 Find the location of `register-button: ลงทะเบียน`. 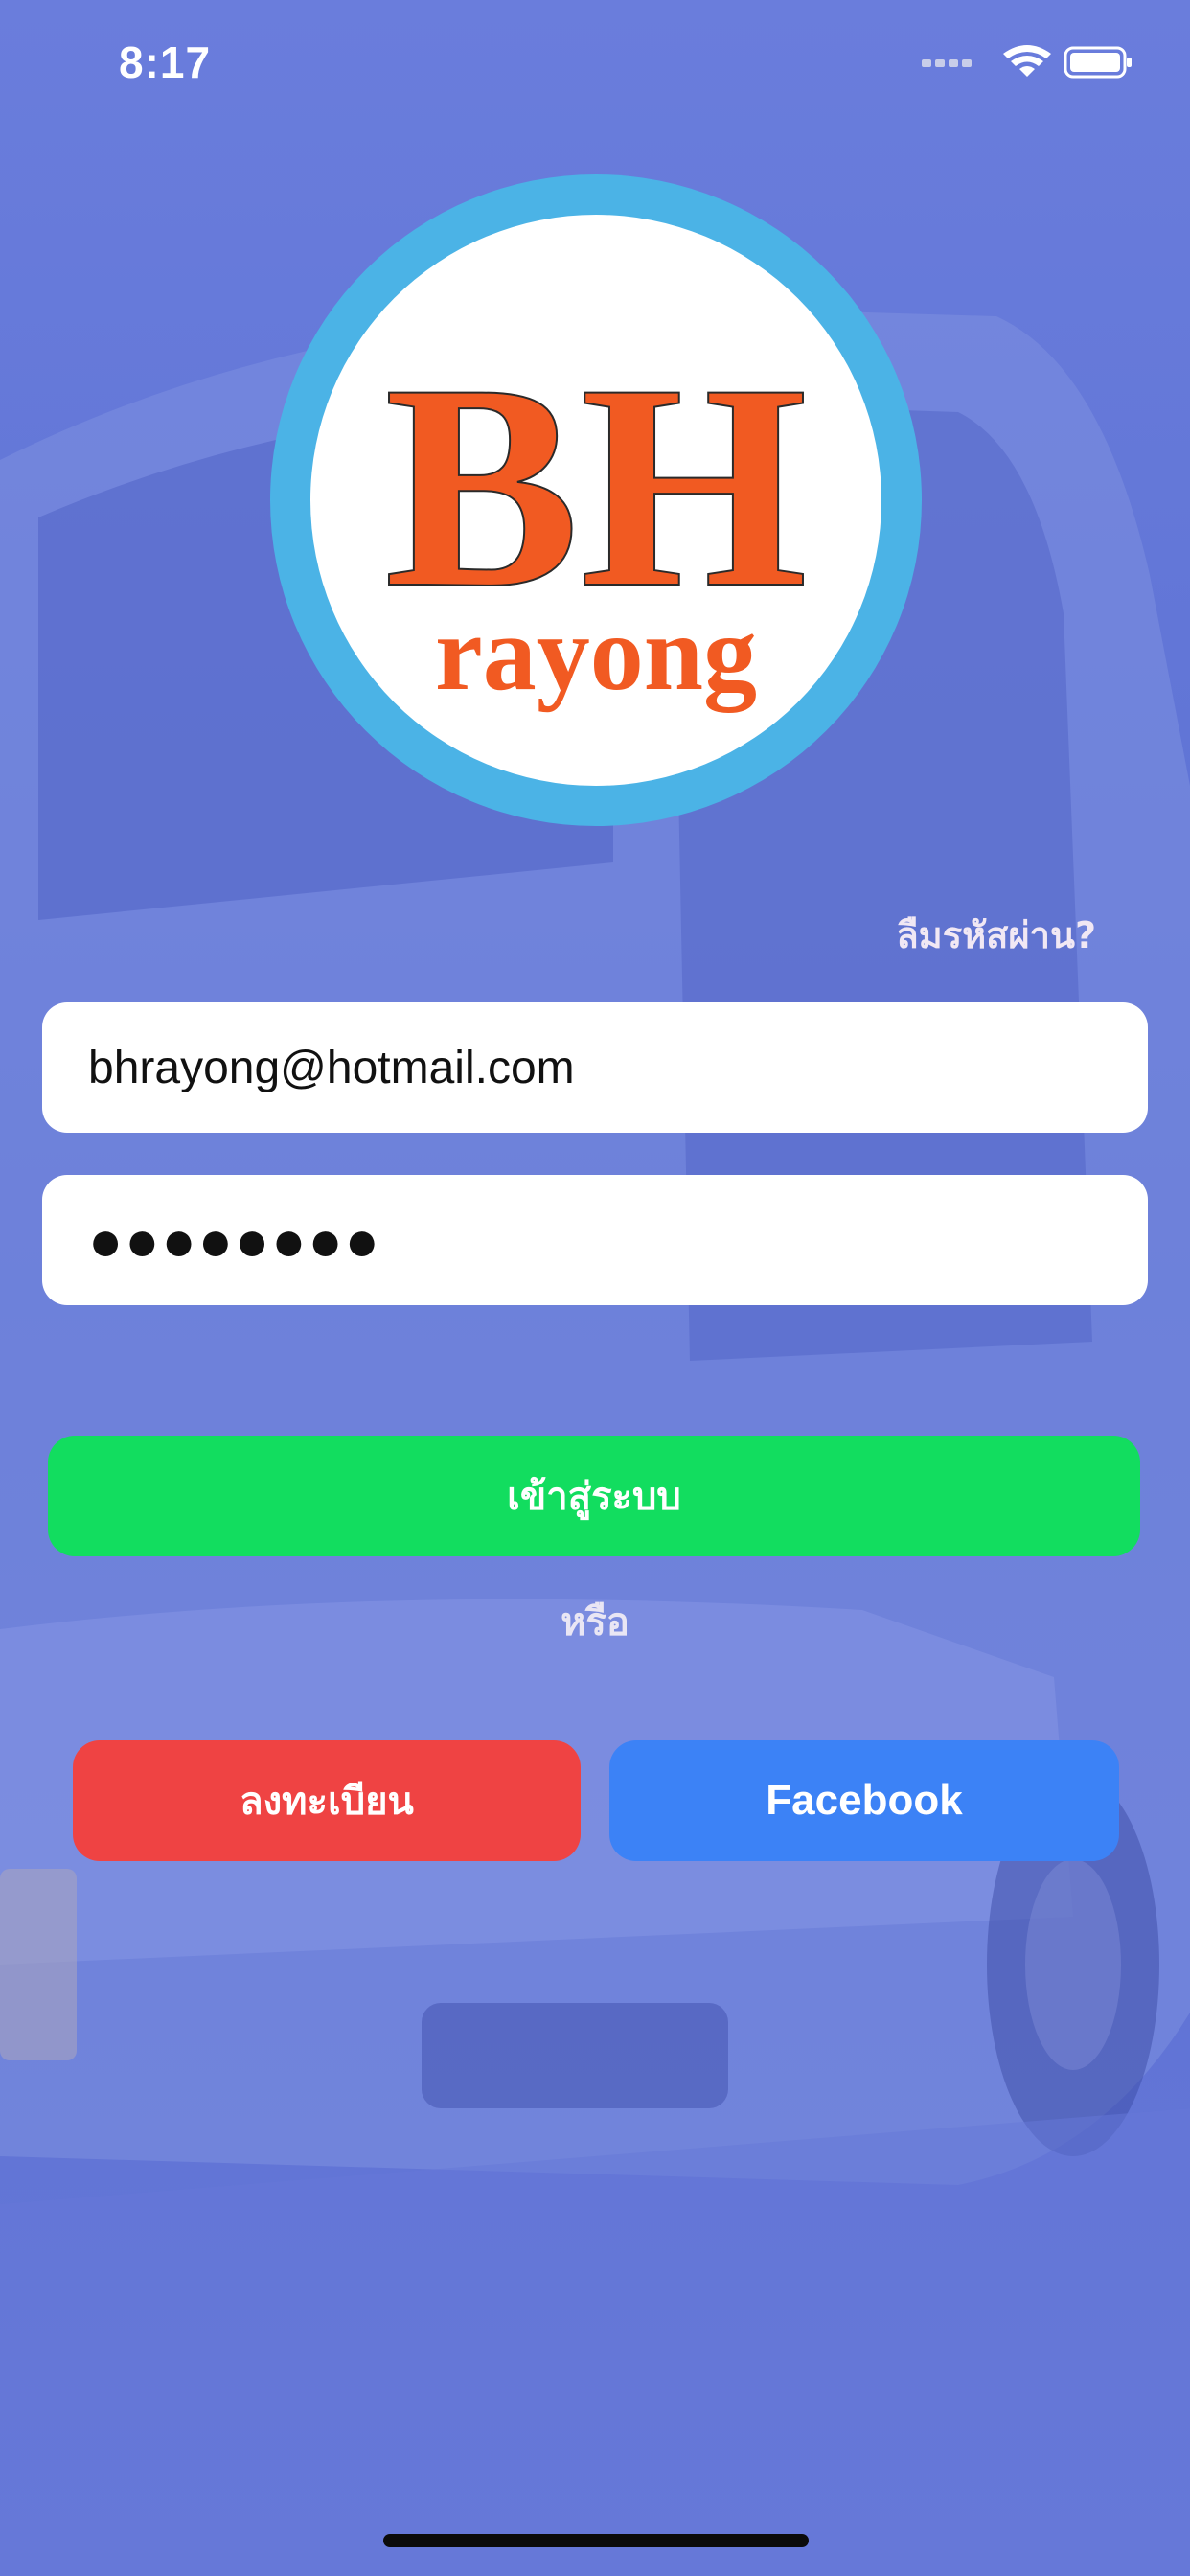

register-button: ลงทะเบียน is located at coordinates (327, 1800).